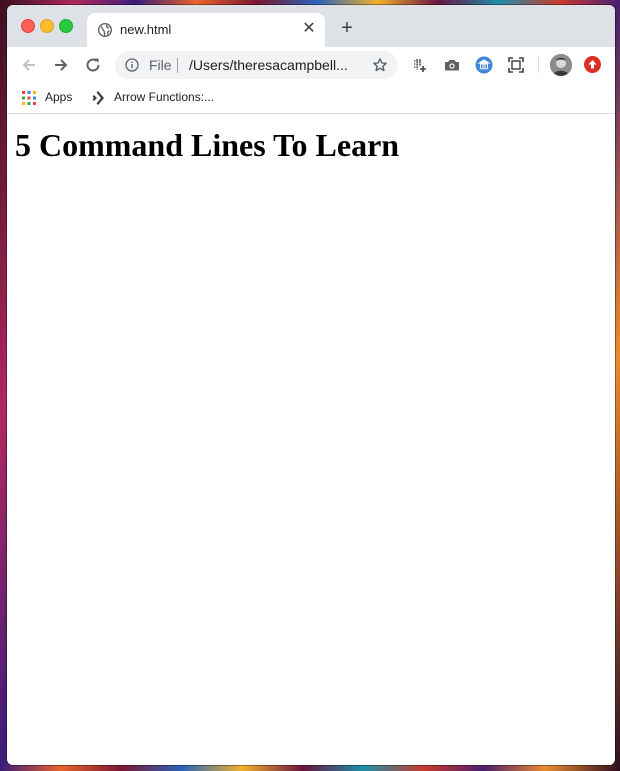  What do you see at coordinates (66, 26) in the screenshot?
I see `zoom-window-button` at bounding box center [66, 26].